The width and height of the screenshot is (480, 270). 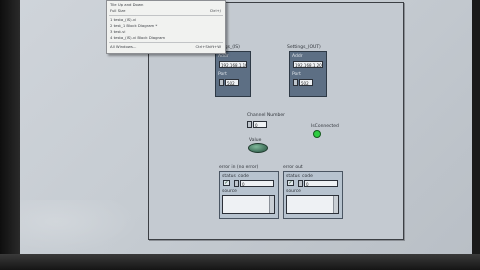 What do you see at coordinates (266, 115) in the screenshot?
I see `channel-number-label: Channel Number` at bounding box center [266, 115].